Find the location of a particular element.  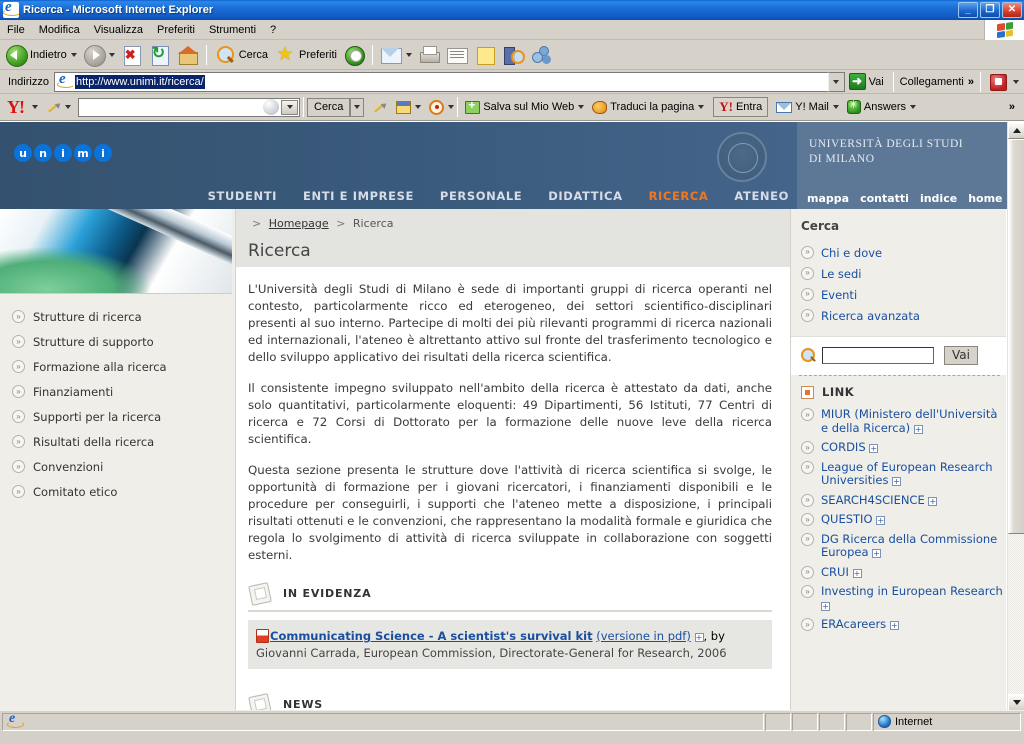

nav-personale: PERSONALE is located at coordinates (481, 196).